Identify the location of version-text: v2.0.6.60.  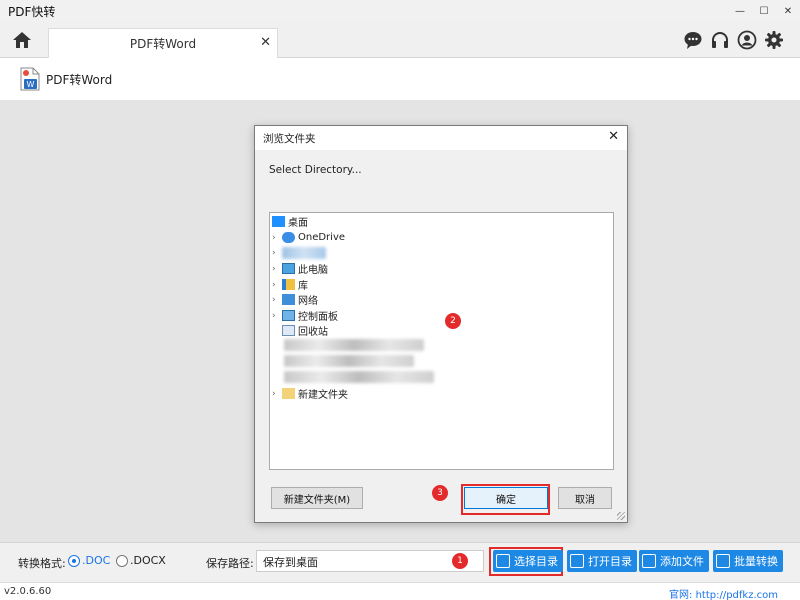
(28, 591).